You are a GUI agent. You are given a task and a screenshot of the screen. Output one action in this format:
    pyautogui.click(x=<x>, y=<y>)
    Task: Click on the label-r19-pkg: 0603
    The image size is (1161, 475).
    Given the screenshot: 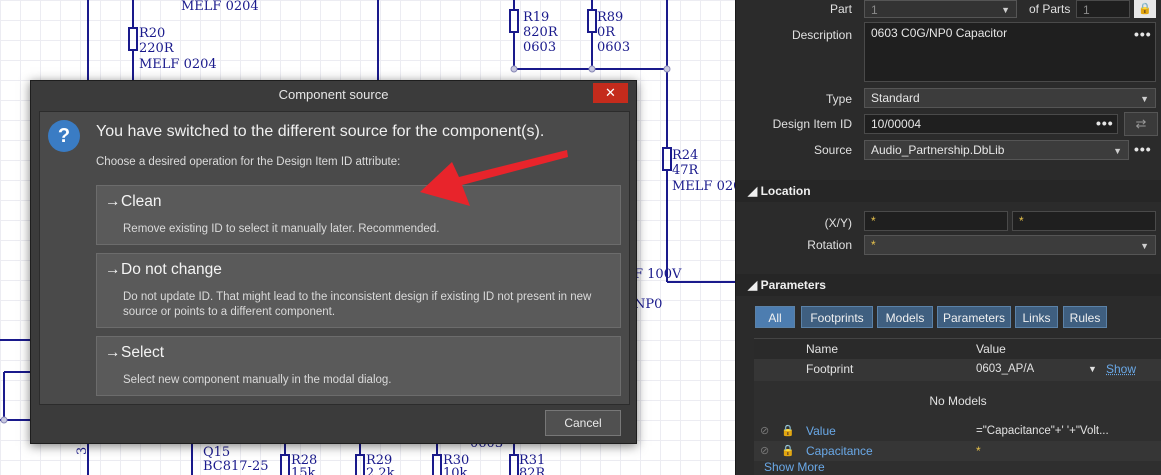 What is the action you would take?
    pyautogui.click(x=539, y=47)
    